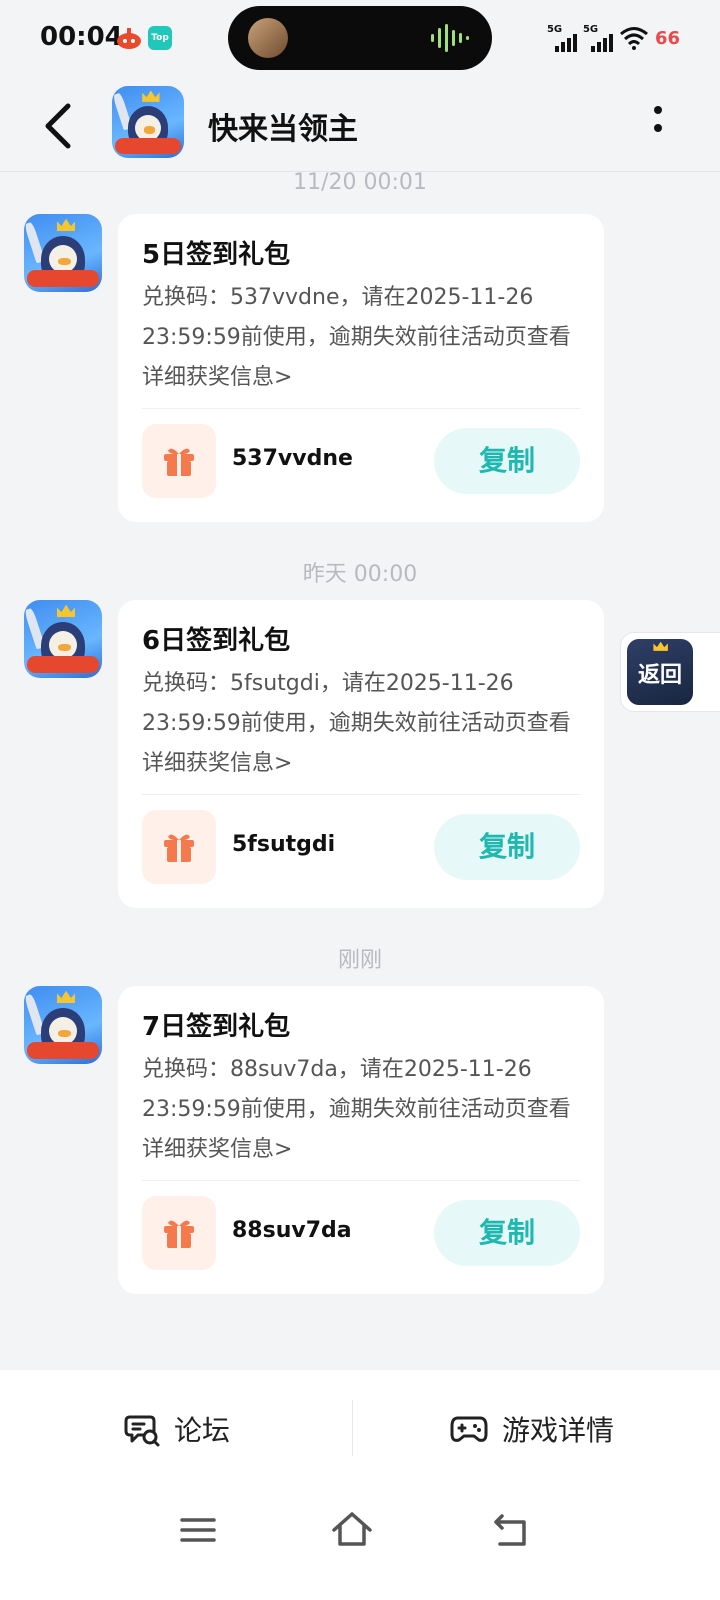  I want to click on media-thumbnail, so click(268, 38).